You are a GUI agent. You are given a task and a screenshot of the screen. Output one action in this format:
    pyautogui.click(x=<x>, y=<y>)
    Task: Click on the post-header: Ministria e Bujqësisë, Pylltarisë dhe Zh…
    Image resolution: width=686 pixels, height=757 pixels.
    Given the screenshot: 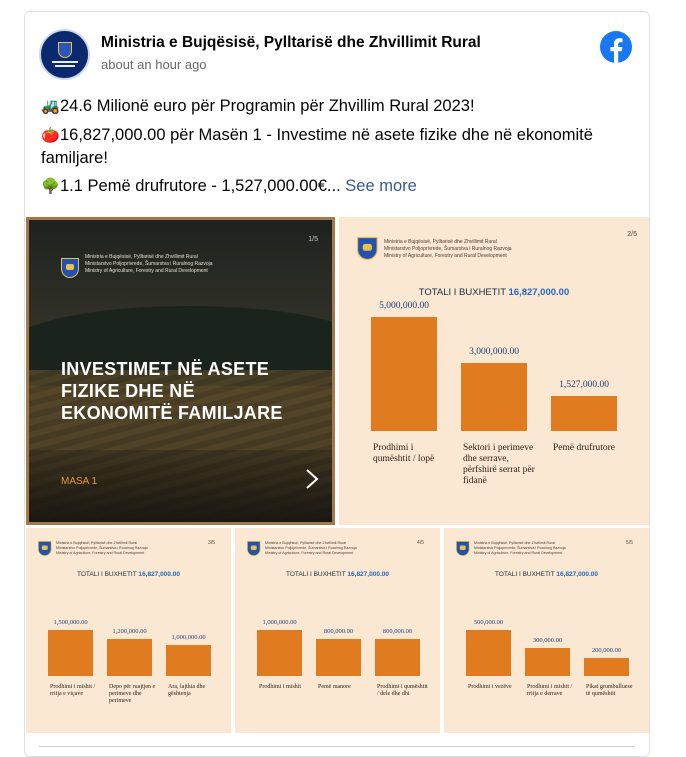 What is the action you would take?
    pyautogui.click(x=337, y=54)
    